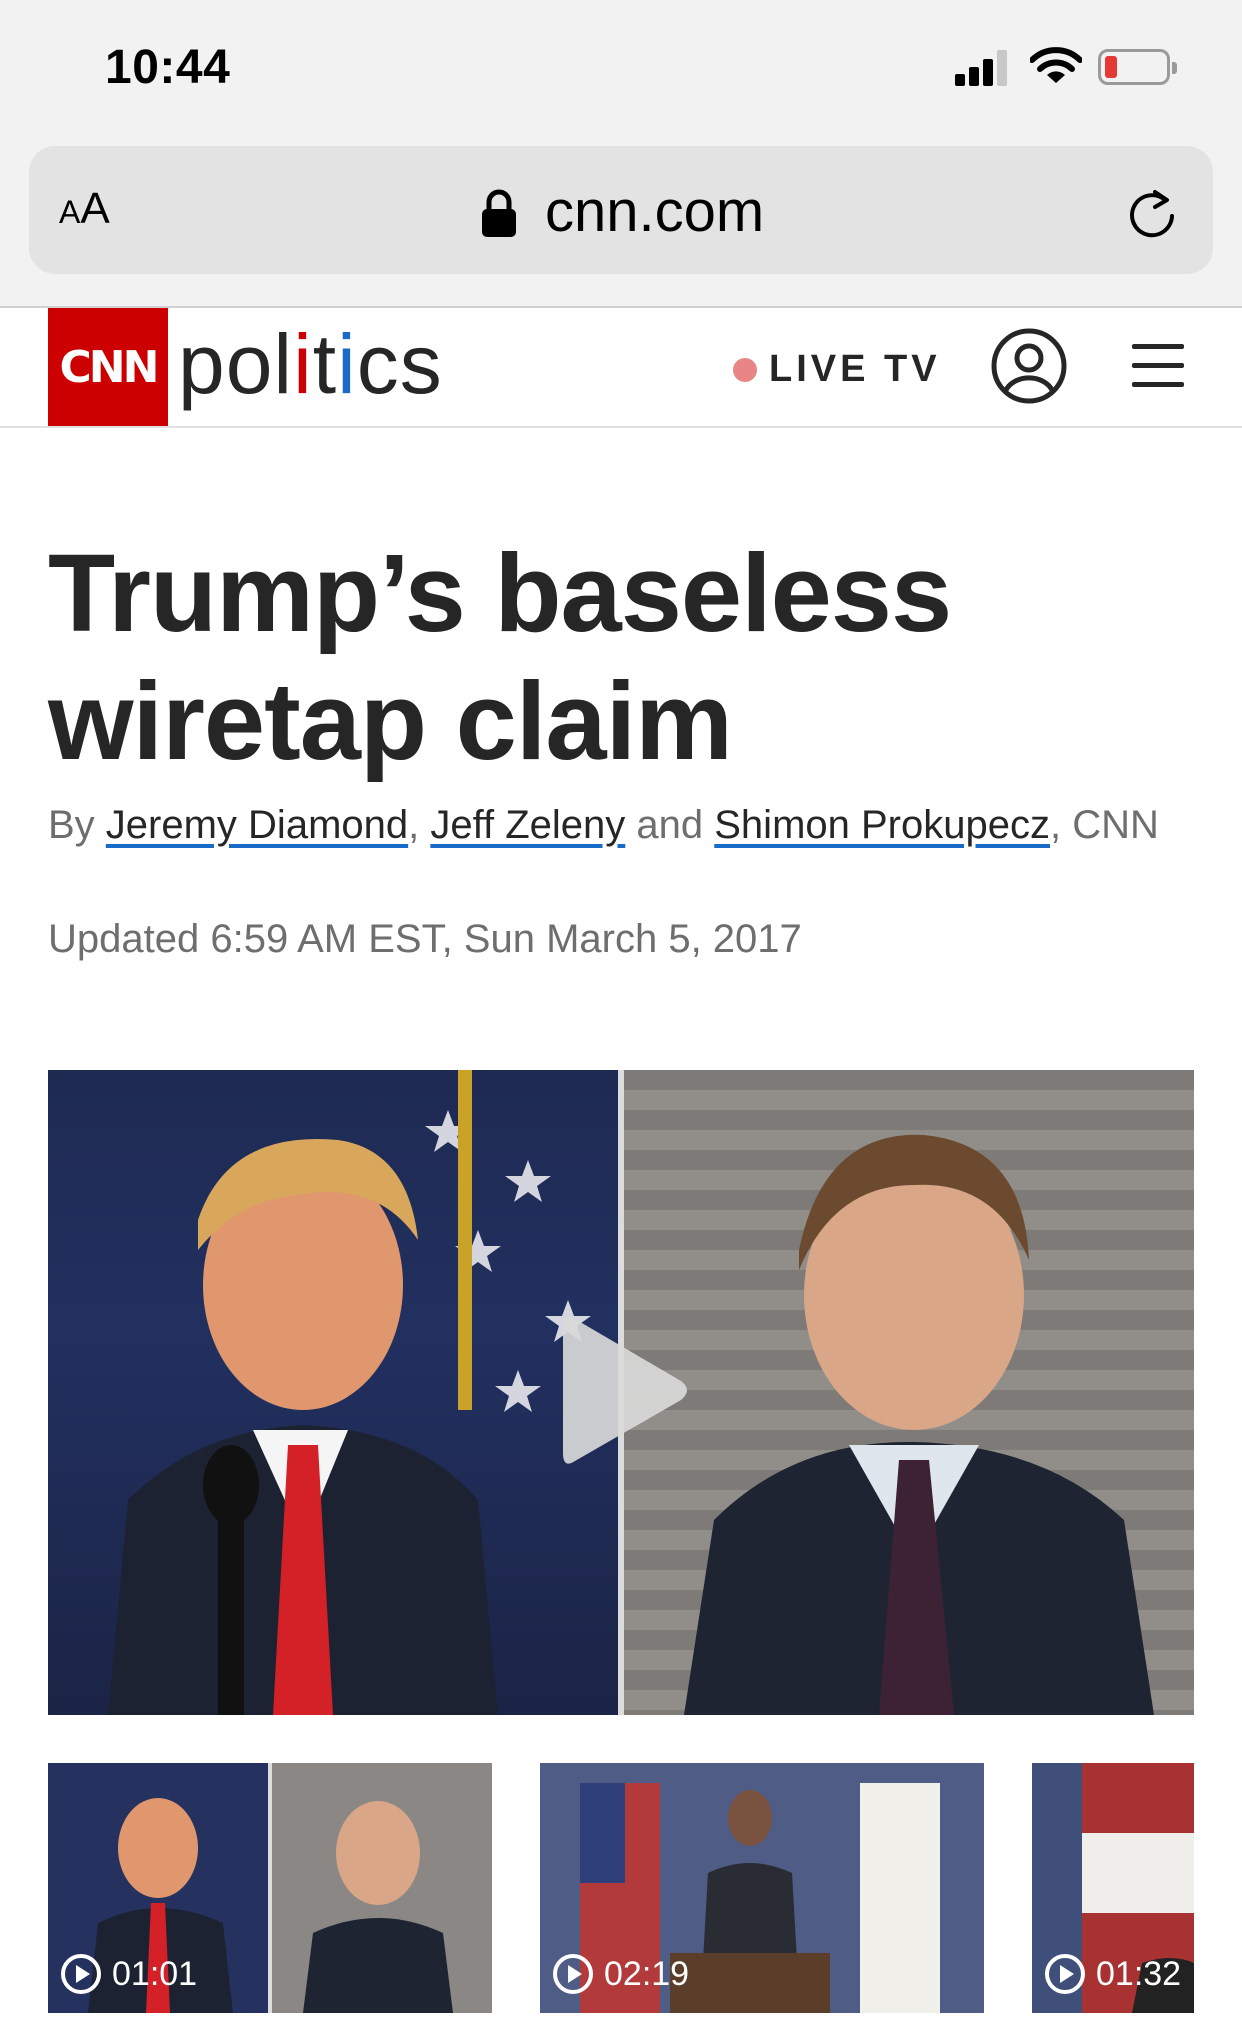 Image resolution: width=1242 pixels, height=2022 pixels. What do you see at coordinates (425, 939) in the screenshot?
I see `updated-timestamp: Updated 6:59 AM EST, Sun March 5, 2017` at bounding box center [425, 939].